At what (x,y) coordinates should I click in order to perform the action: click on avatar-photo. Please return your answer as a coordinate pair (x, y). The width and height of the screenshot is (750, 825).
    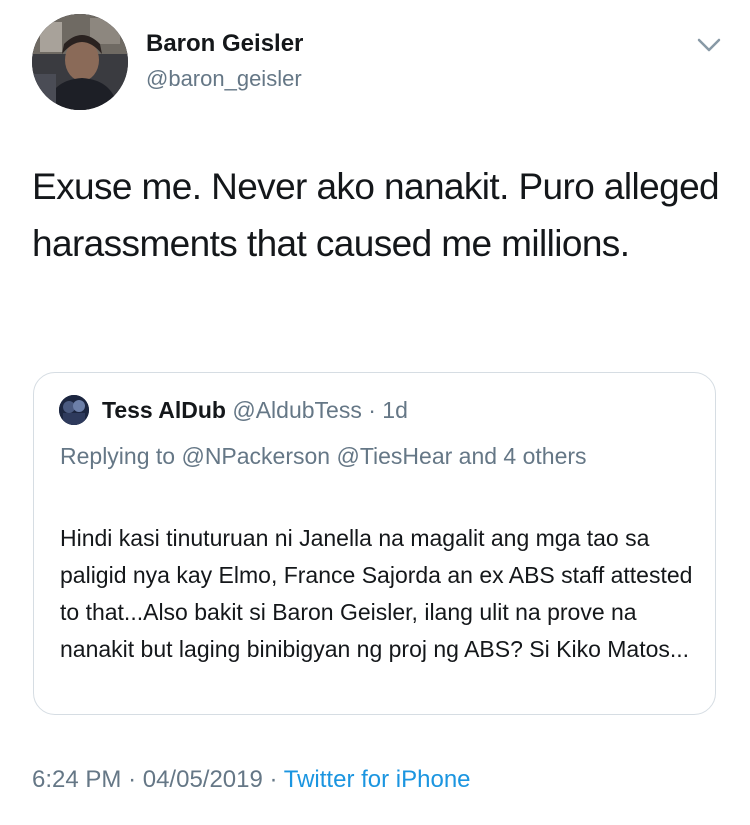
    Looking at the image, I should click on (80, 62).